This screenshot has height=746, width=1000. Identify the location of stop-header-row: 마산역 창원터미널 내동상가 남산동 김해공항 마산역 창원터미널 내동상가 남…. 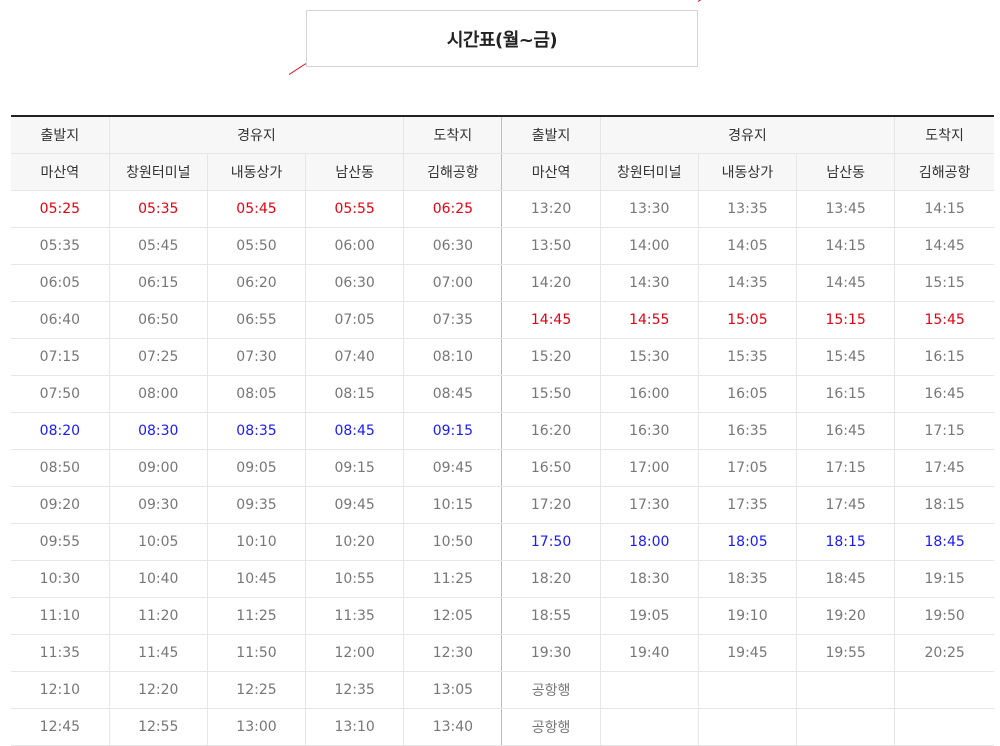
(502, 172).